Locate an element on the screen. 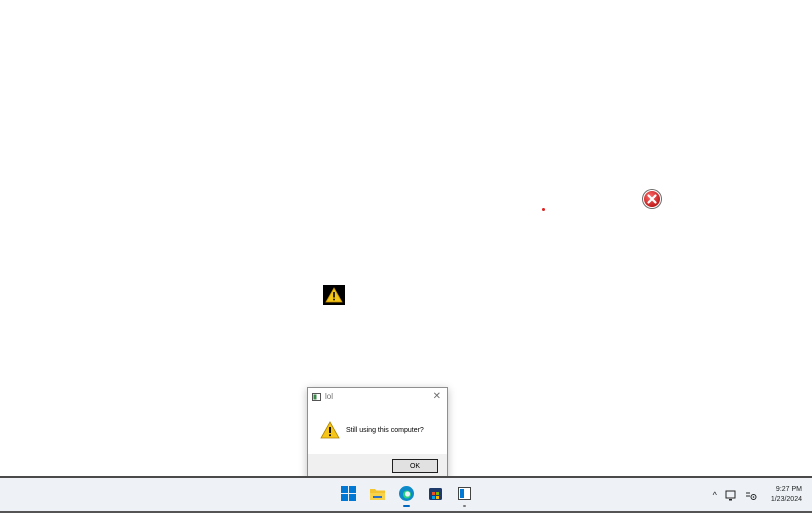 Image resolution: width=812 pixels, height=513 pixels. dialog-footer: OK is located at coordinates (377, 466).